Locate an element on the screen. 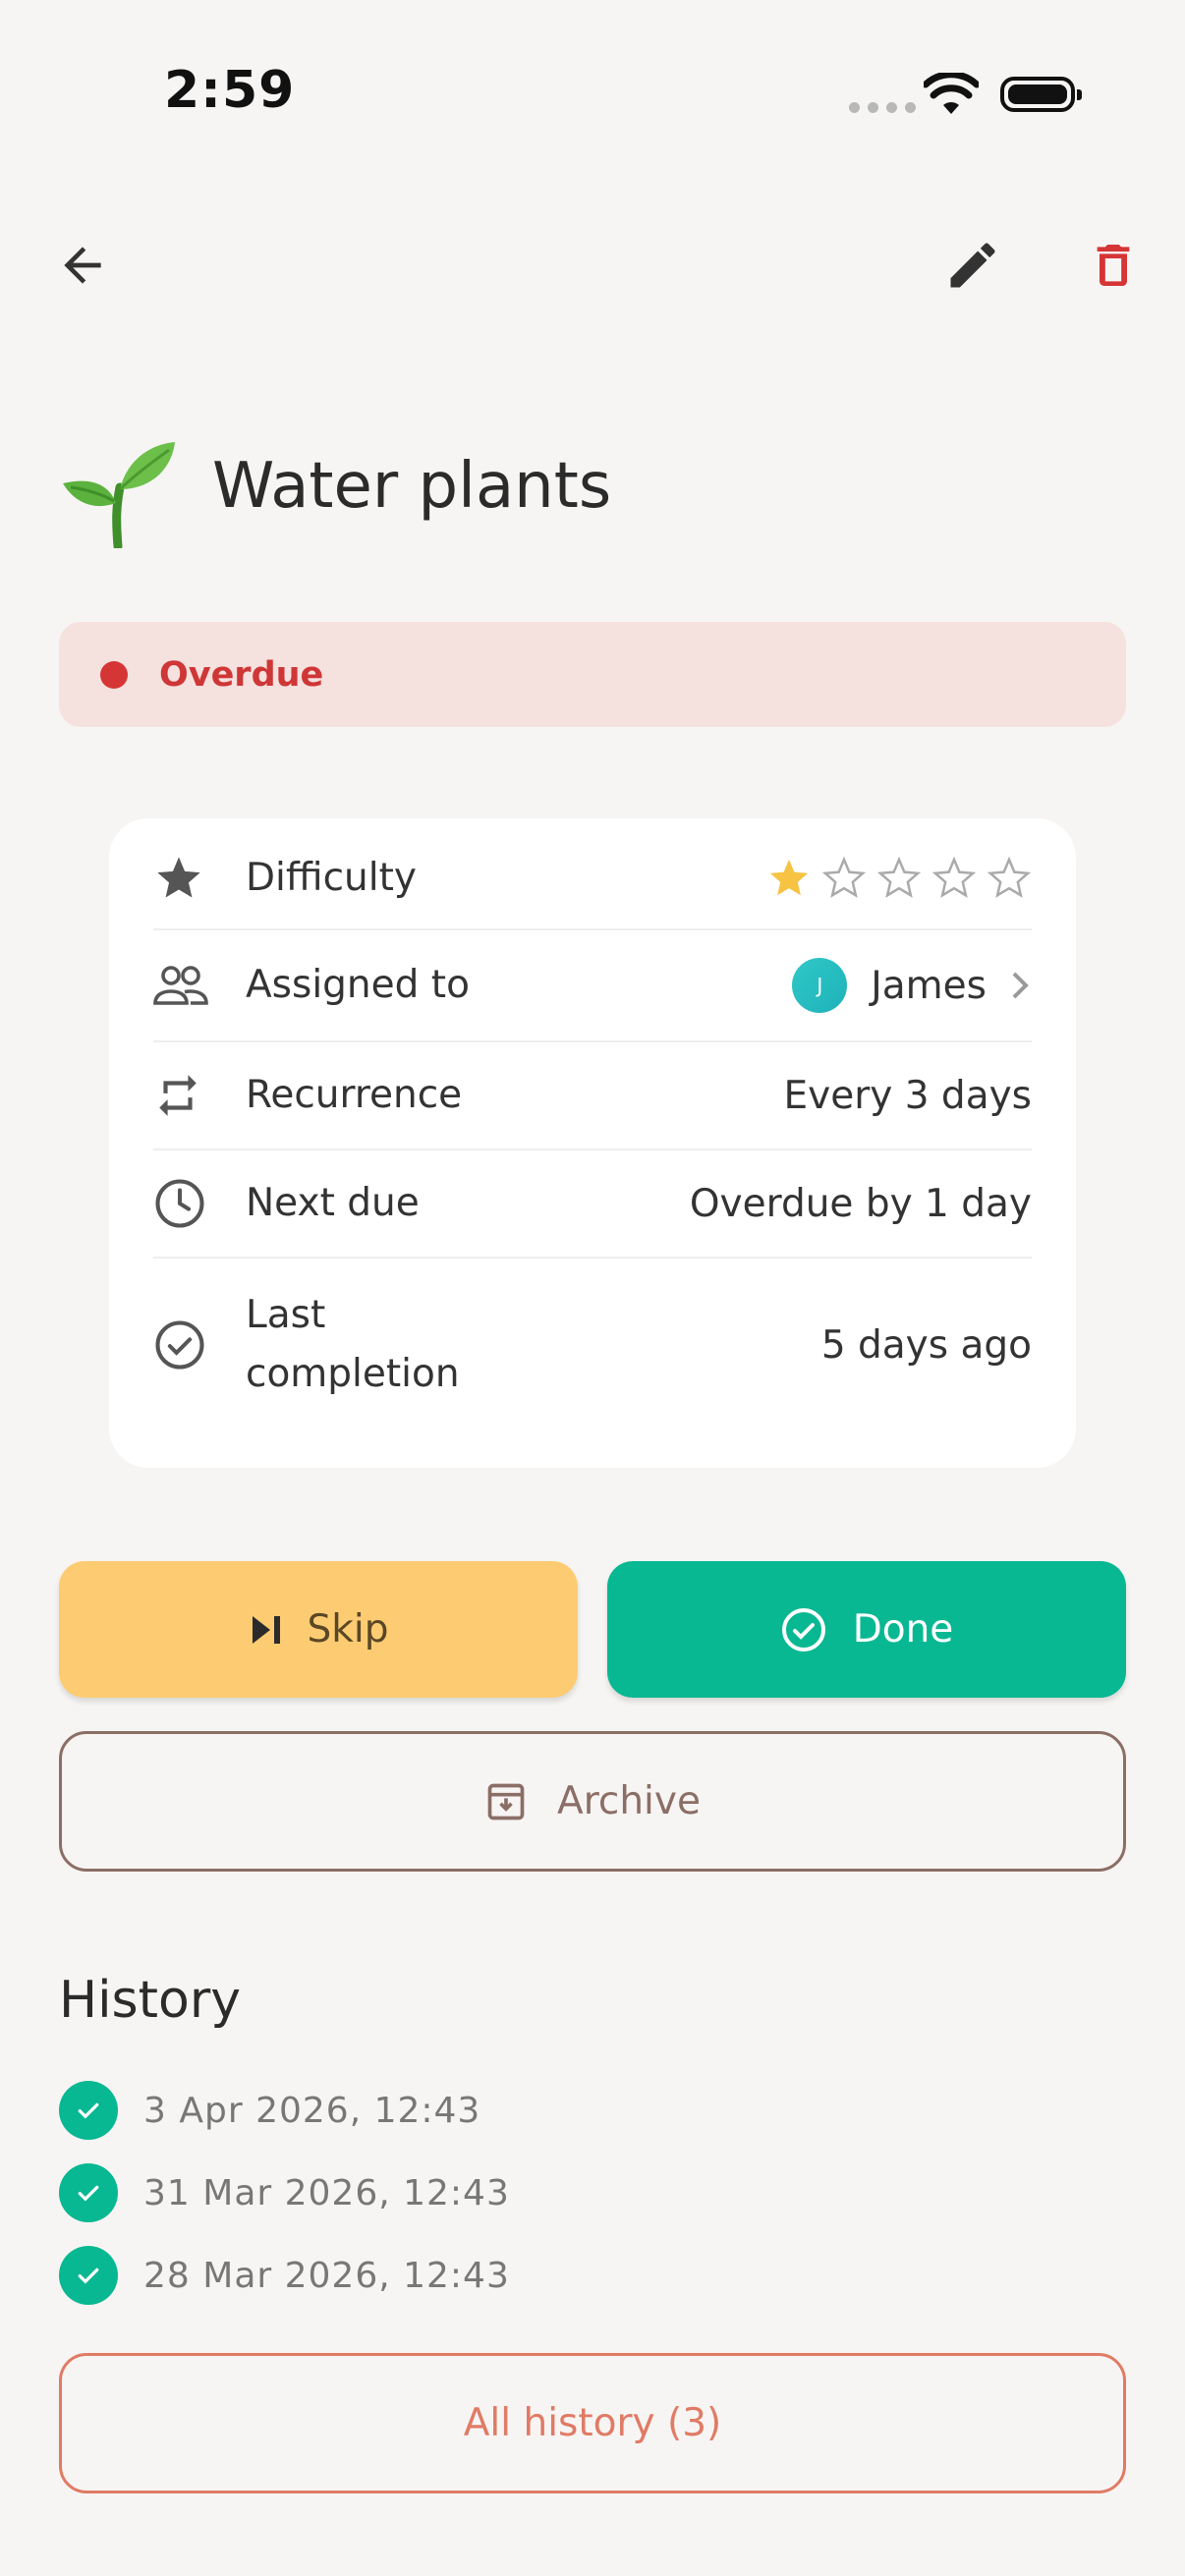 The image size is (1185, 2576). difficulty-label: Difficulty is located at coordinates (332, 878).